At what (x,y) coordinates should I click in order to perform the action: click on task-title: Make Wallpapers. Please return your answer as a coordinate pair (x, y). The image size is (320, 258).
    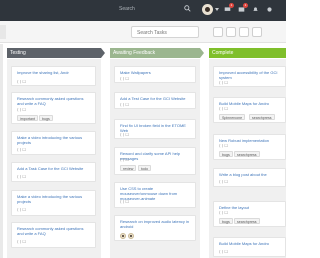
    Looking at the image, I should click on (155, 72).